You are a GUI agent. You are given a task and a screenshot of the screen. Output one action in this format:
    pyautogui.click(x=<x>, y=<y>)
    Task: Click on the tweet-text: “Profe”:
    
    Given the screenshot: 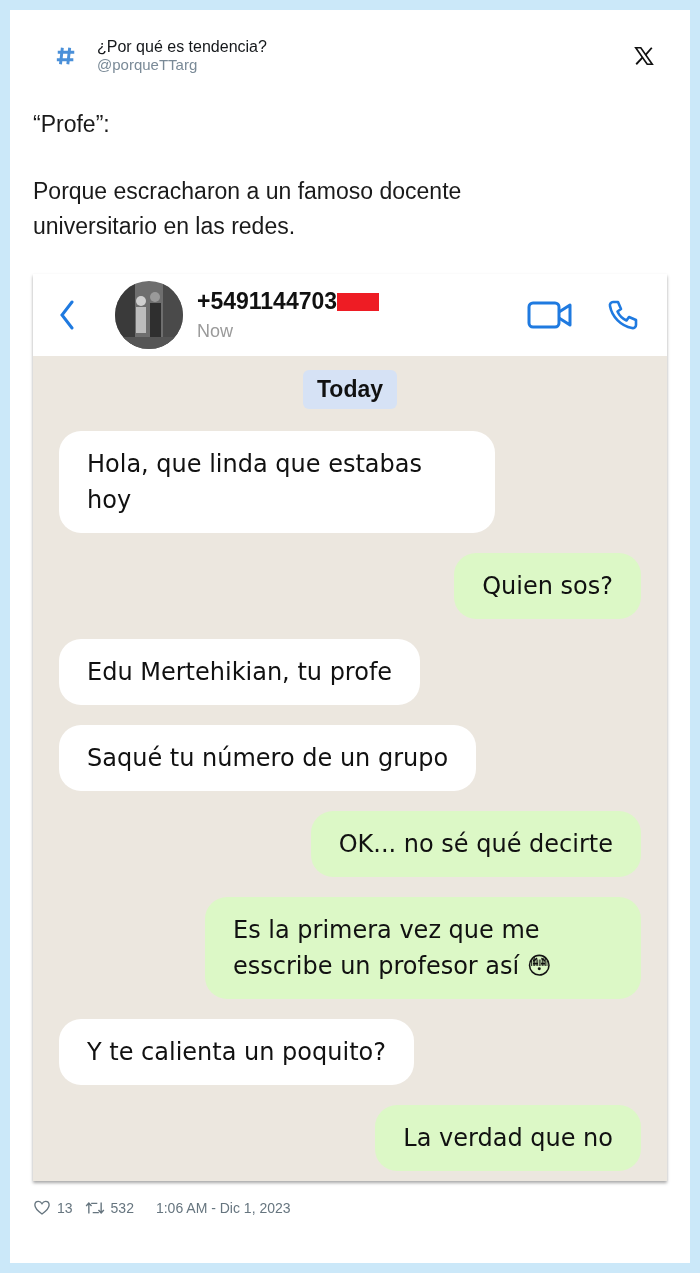 What is the action you would take?
    pyautogui.click(x=72, y=124)
    